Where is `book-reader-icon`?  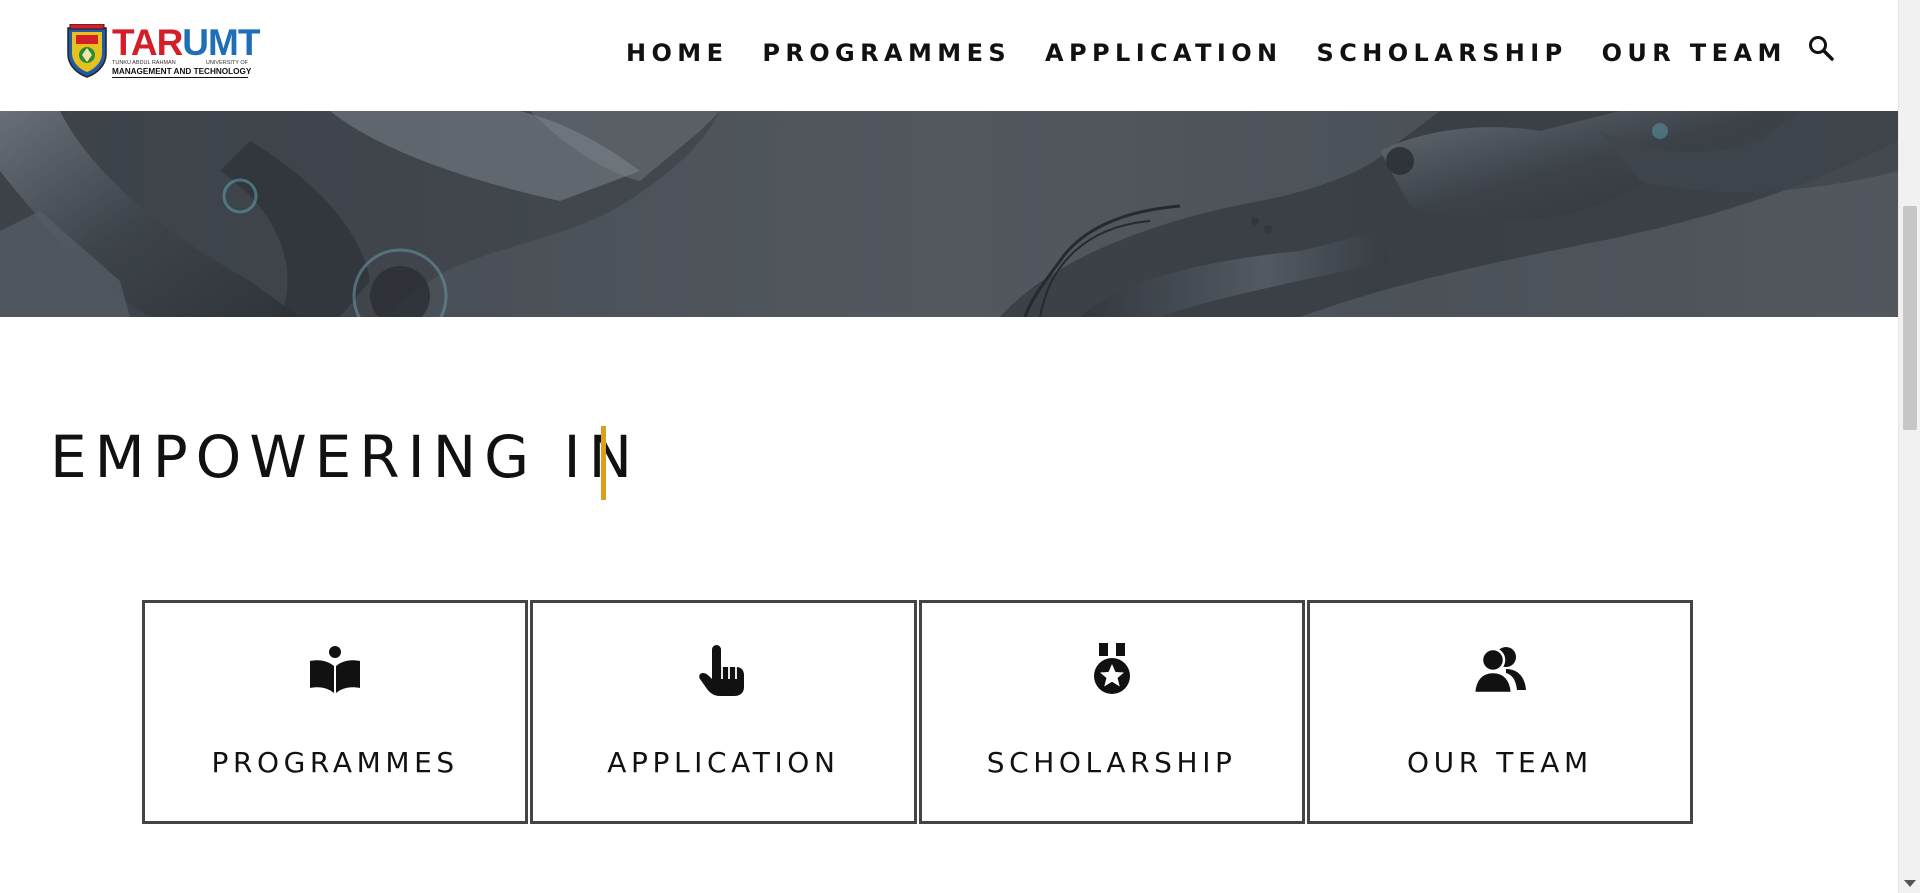 book-reader-icon is located at coordinates (335, 669).